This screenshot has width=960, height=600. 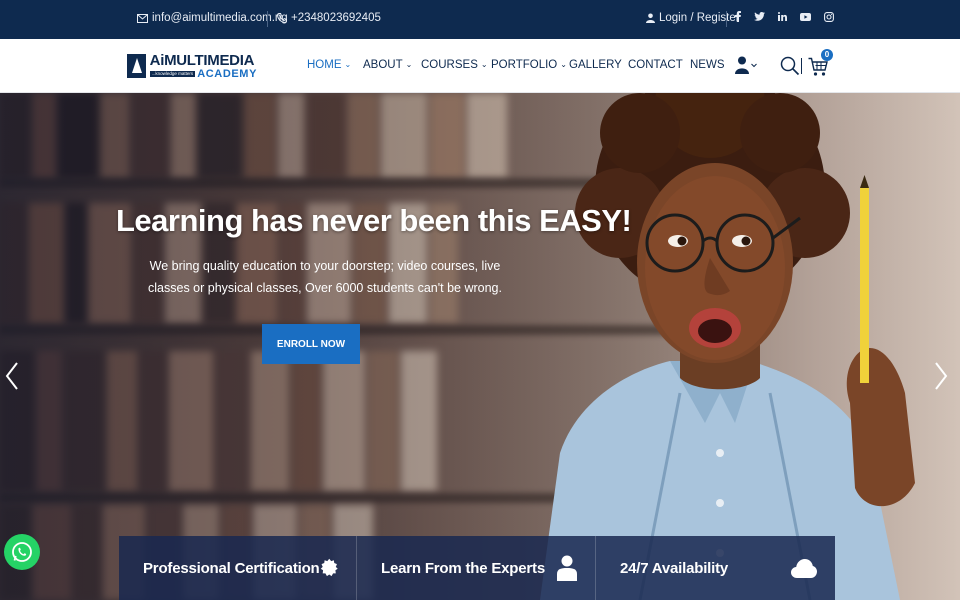 I want to click on nav-item-news: NEWS, so click(x=707, y=65).